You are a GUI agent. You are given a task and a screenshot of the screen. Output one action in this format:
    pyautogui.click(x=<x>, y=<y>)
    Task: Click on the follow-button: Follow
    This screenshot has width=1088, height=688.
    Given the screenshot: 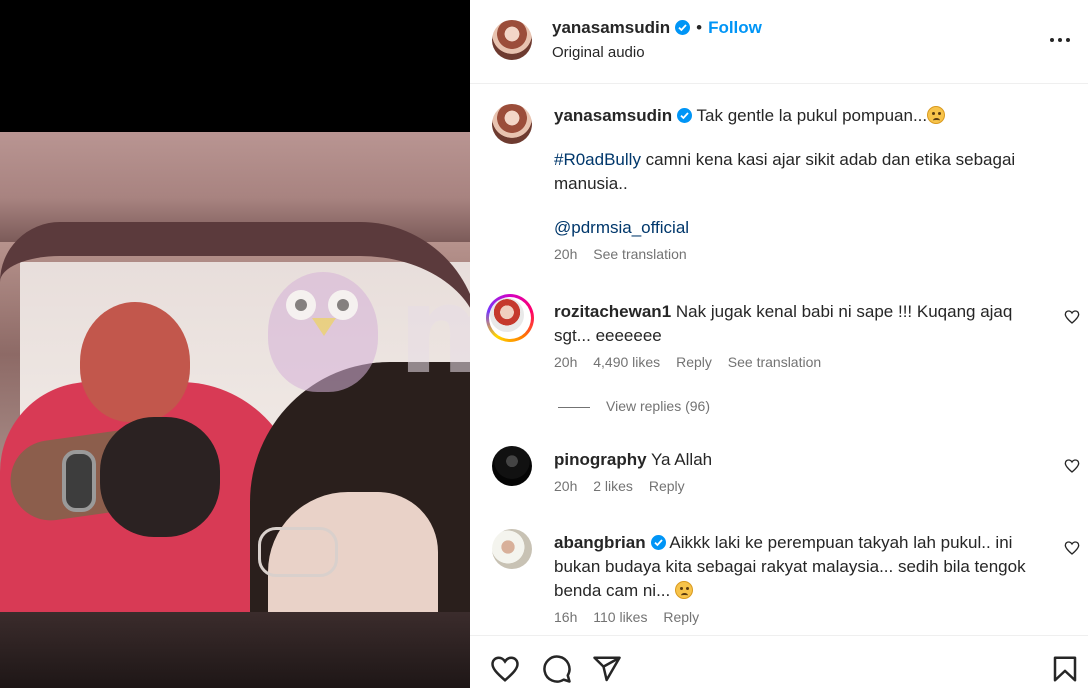 What is the action you would take?
    pyautogui.click(x=735, y=27)
    